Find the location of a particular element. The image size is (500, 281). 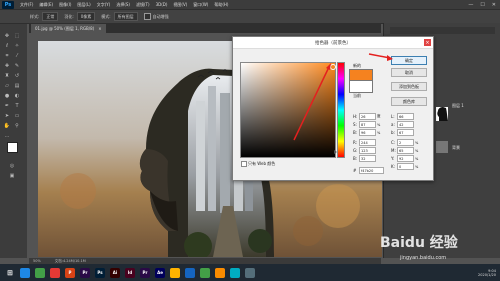

menu-help: 帮助(H) is located at coordinates (221, 5).